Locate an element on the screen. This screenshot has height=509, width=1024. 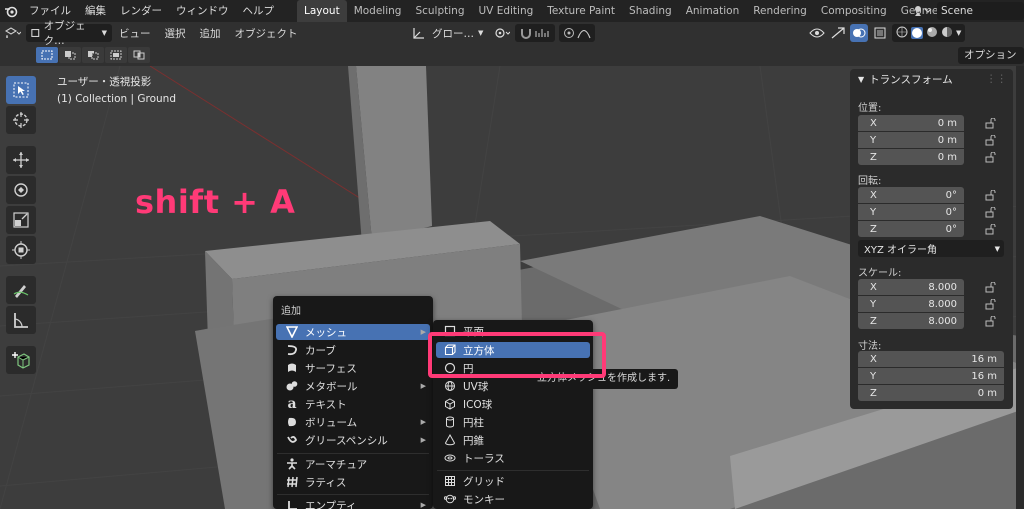
rotation-label: 回転: is located at coordinates (870, 181).